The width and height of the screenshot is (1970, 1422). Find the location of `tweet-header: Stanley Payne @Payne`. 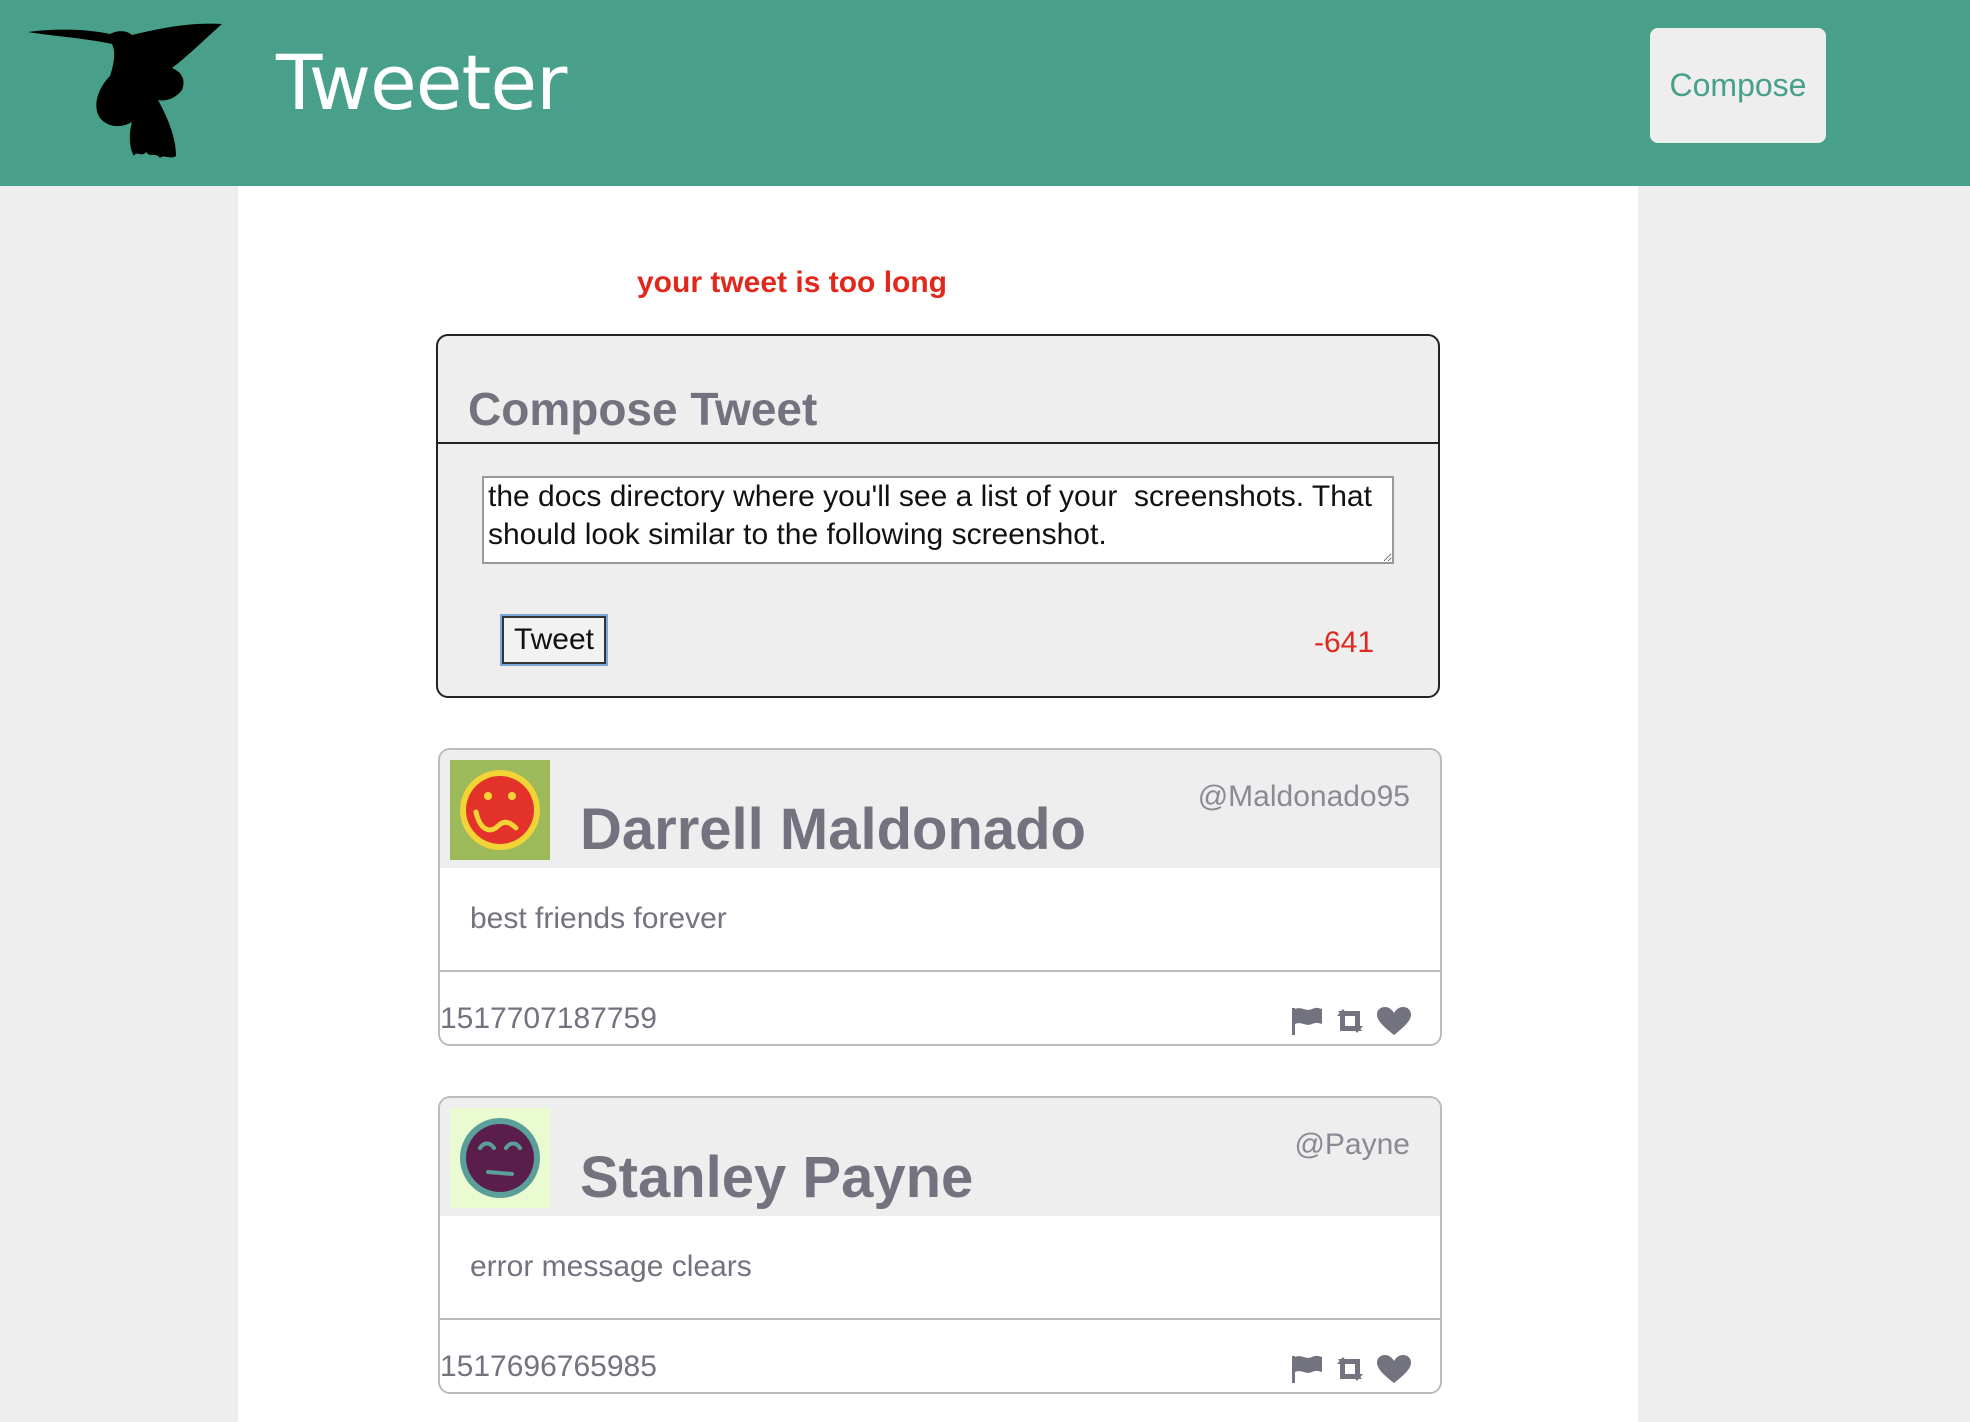

tweet-header: Stanley Payne @Payne is located at coordinates (940, 1157).